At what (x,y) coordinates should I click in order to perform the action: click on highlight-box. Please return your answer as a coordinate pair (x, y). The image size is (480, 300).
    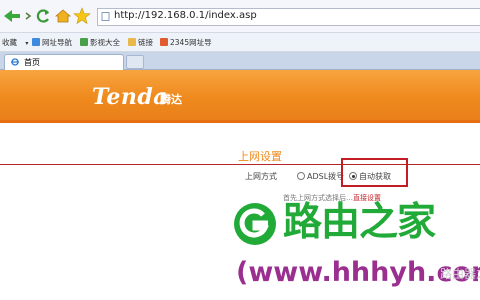
    Looking at the image, I should click on (374, 172).